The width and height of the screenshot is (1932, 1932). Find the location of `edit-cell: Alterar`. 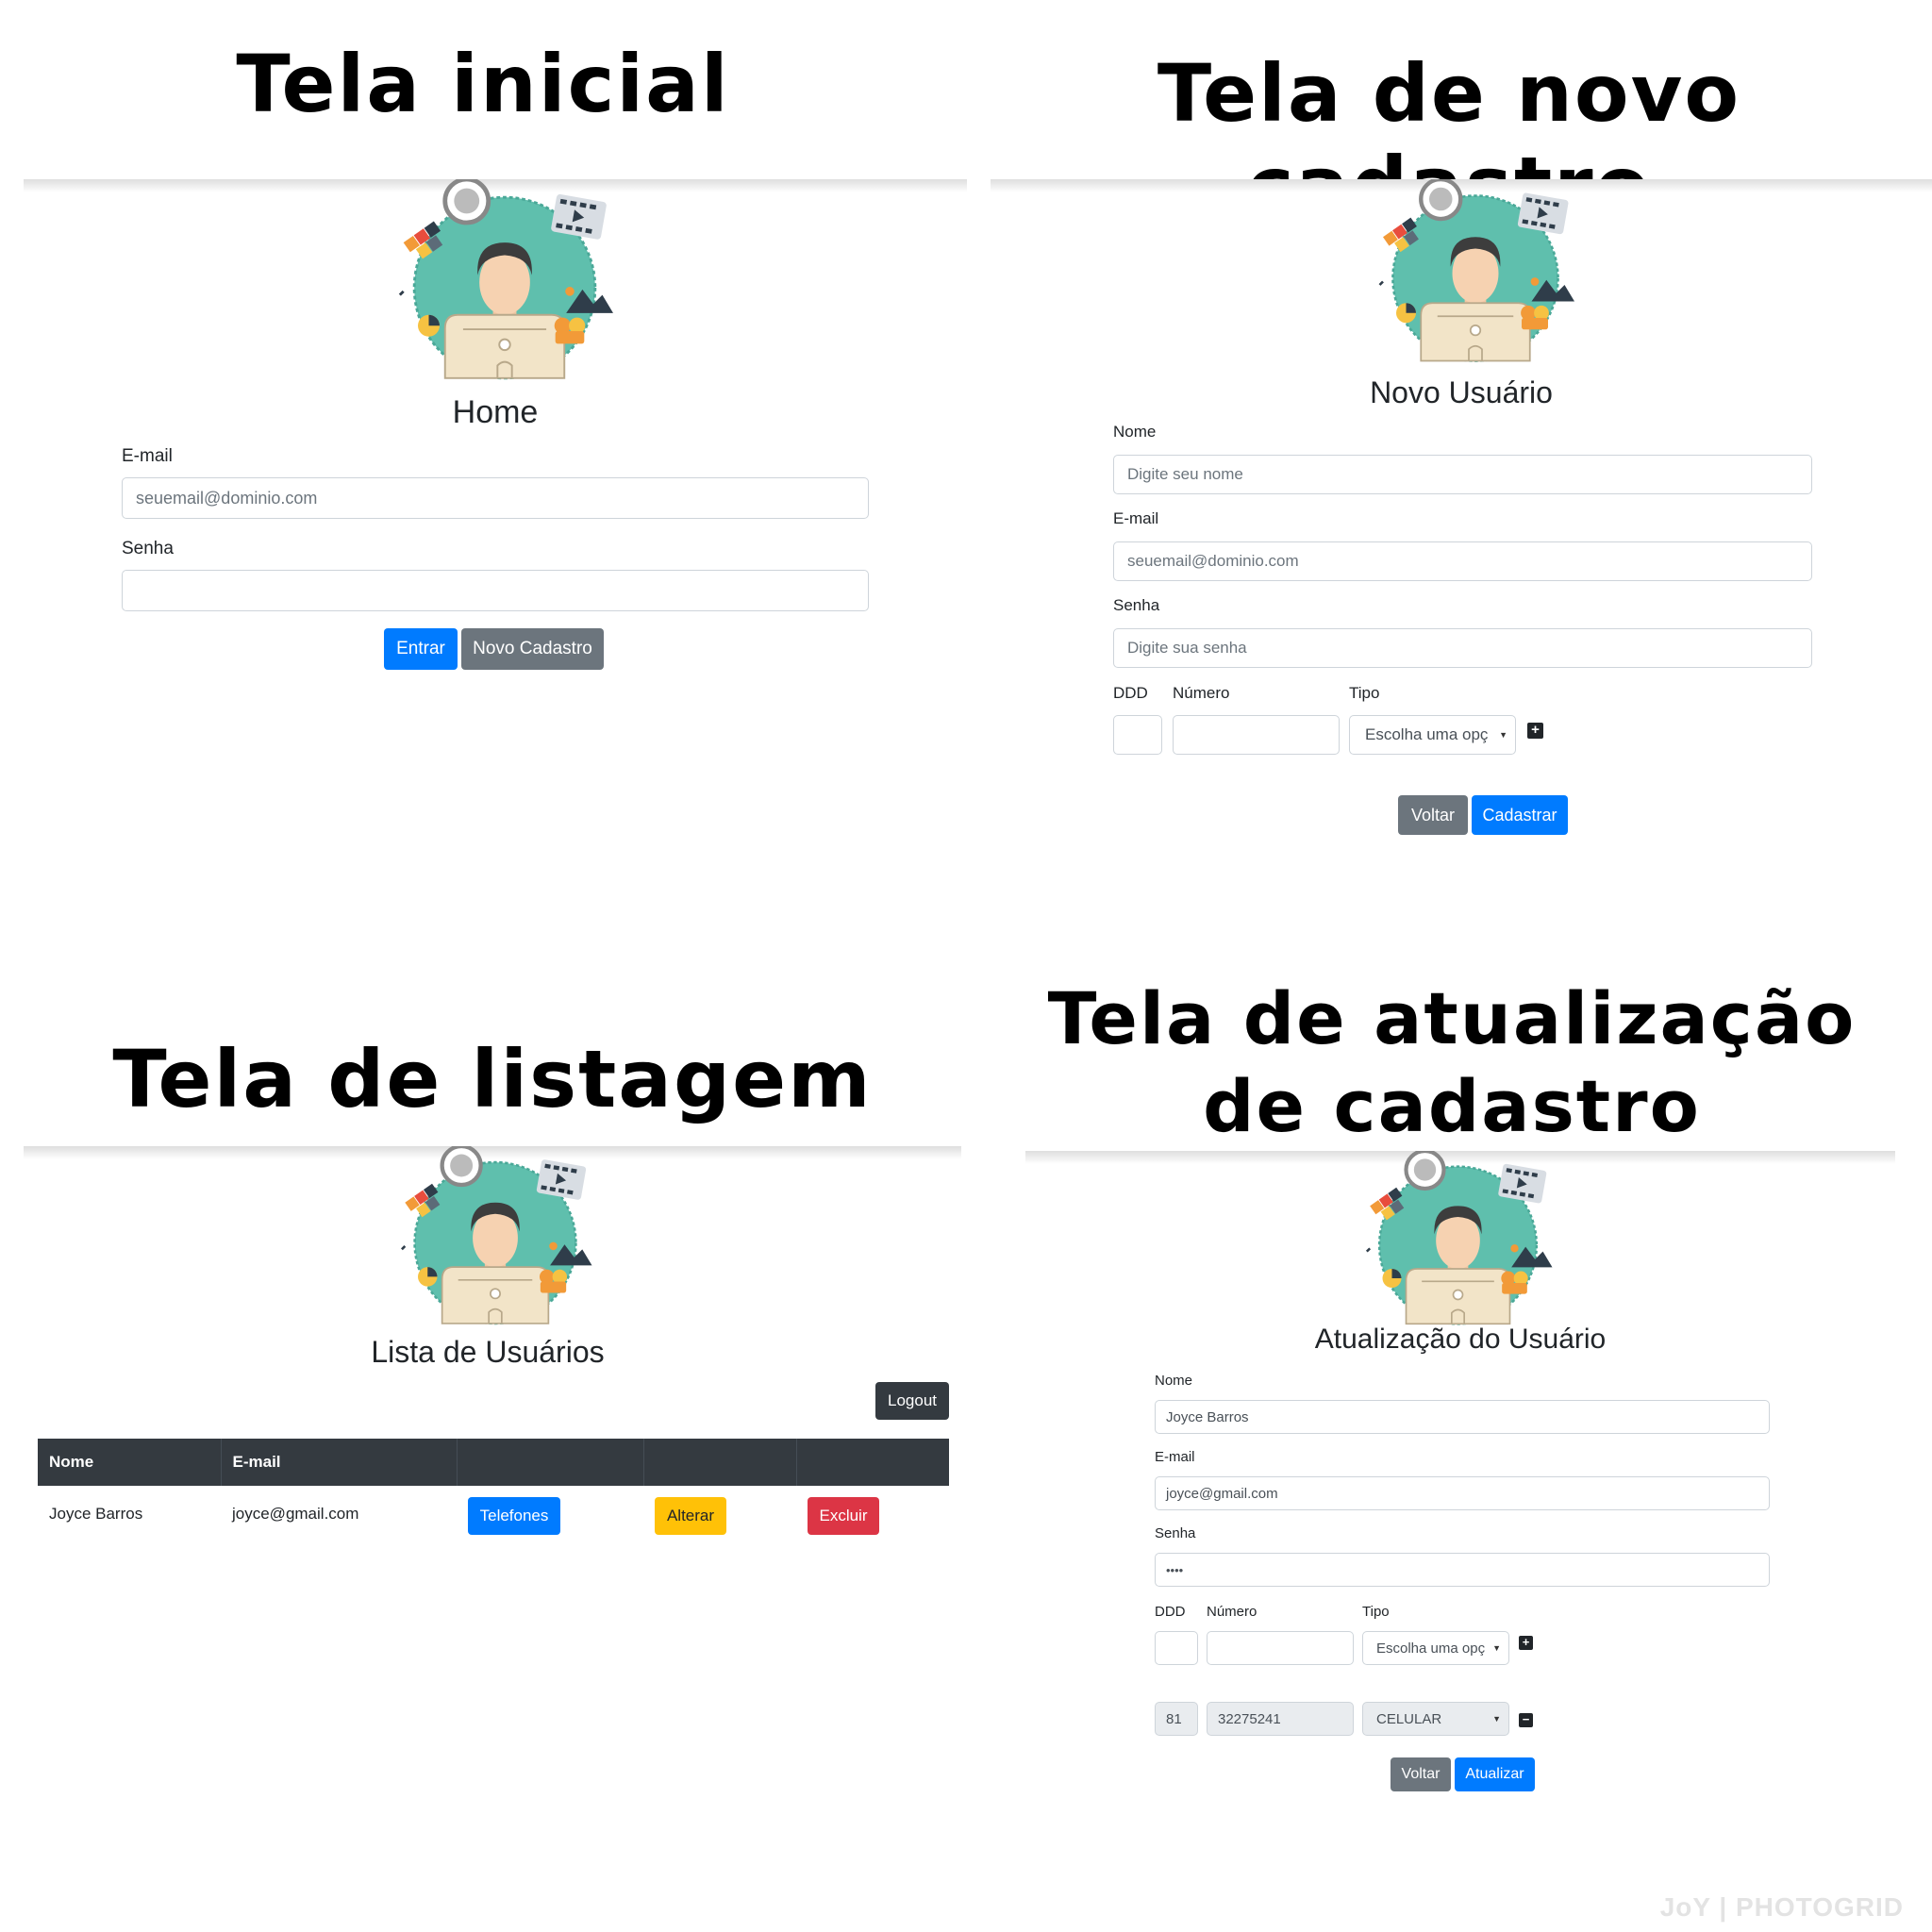

edit-cell: Alterar is located at coordinates (719, 1514).